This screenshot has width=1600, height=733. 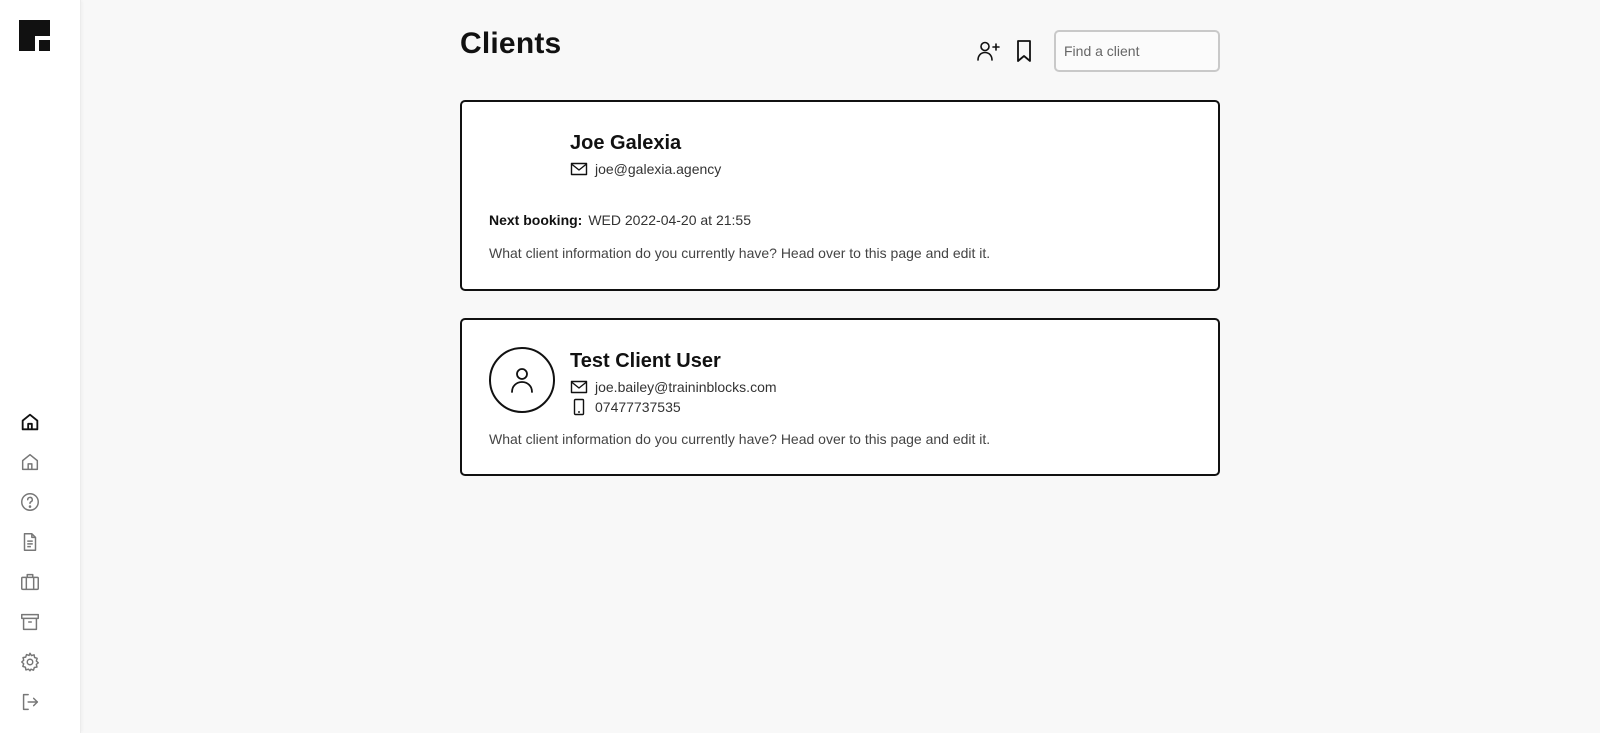 I want to click on add-user-icon, so click(x=988, y=51).